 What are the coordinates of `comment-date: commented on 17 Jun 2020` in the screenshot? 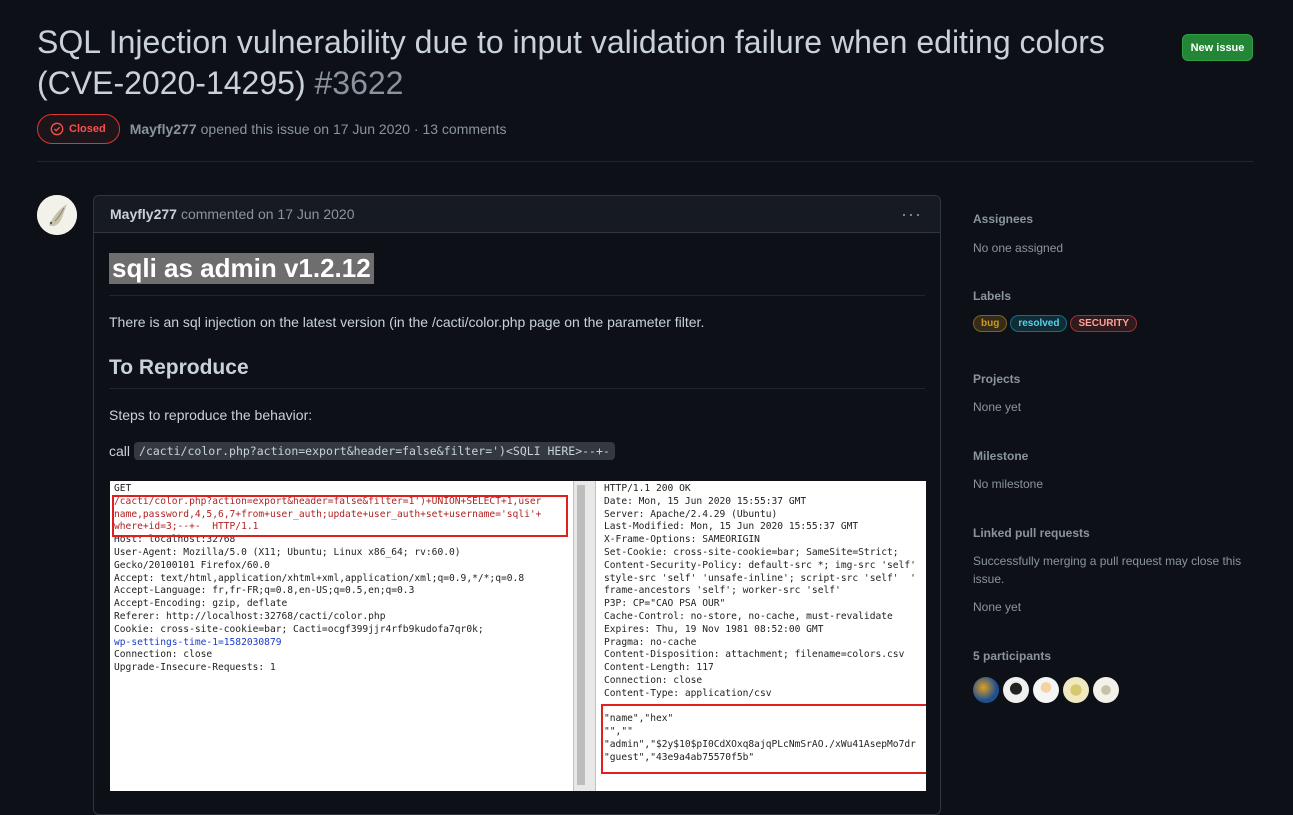 It's located at (268, 214).